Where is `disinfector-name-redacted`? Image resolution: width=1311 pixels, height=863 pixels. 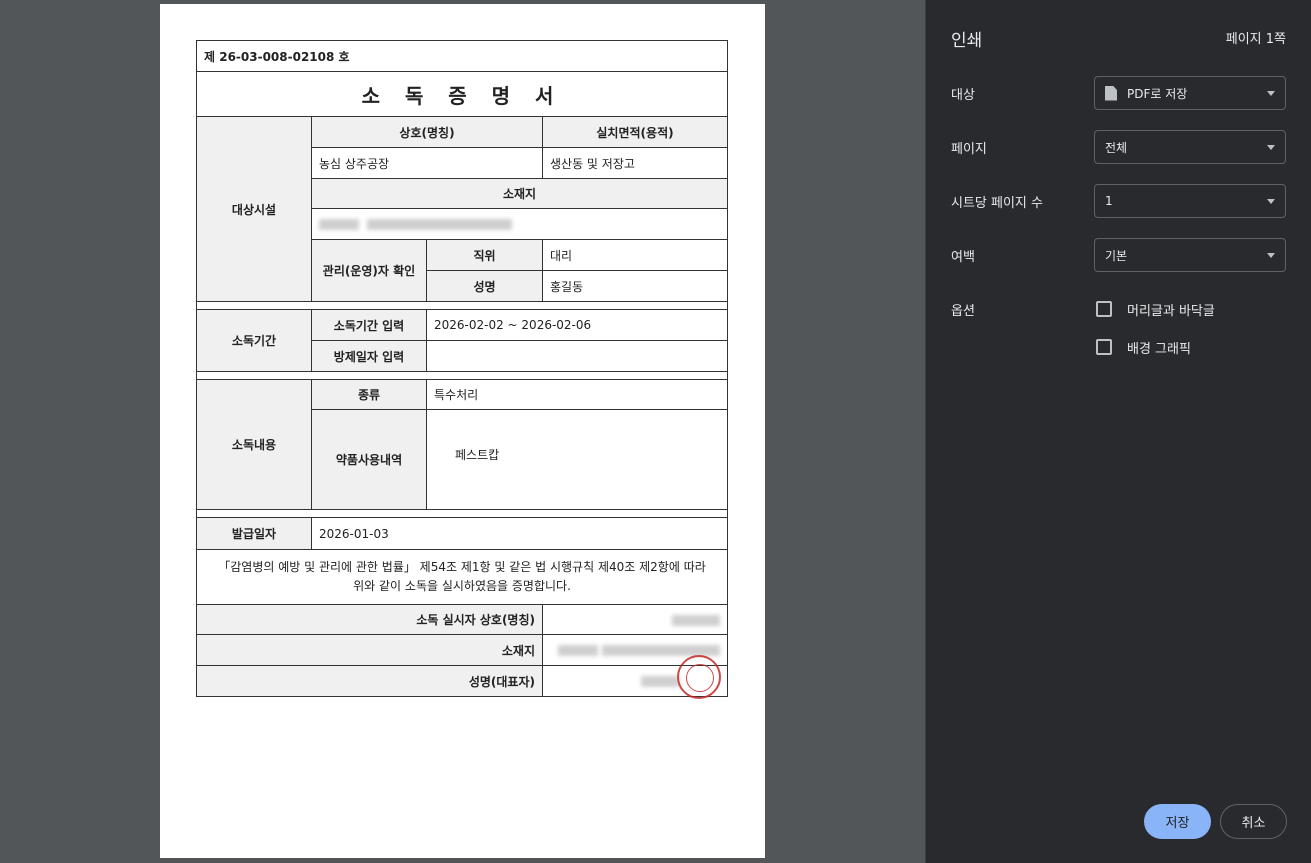 disinfector-name-redacted is located at coordinates (635, 619).